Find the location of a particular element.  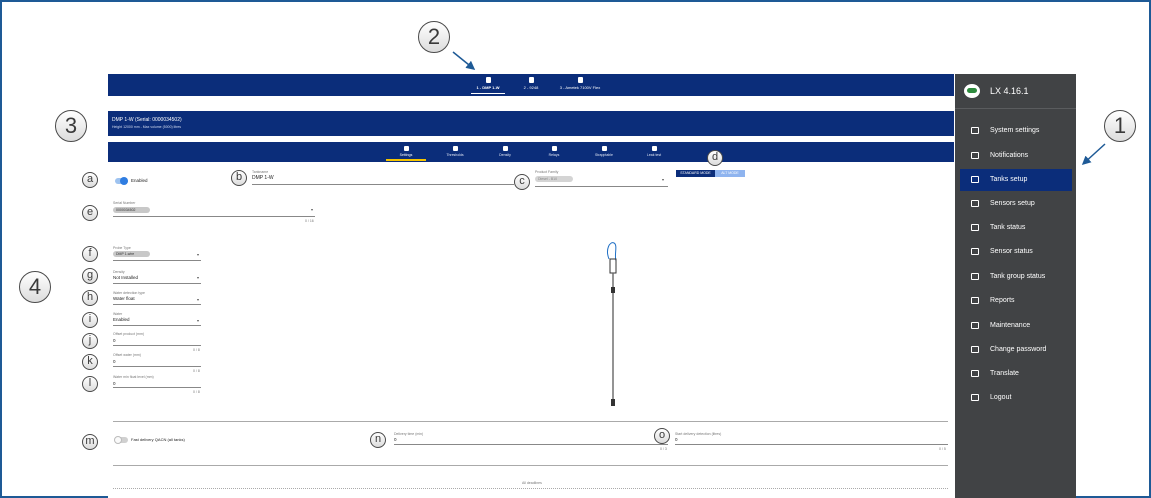

sidebar-item-translate: Translate is located at coordinates (1016, 374).